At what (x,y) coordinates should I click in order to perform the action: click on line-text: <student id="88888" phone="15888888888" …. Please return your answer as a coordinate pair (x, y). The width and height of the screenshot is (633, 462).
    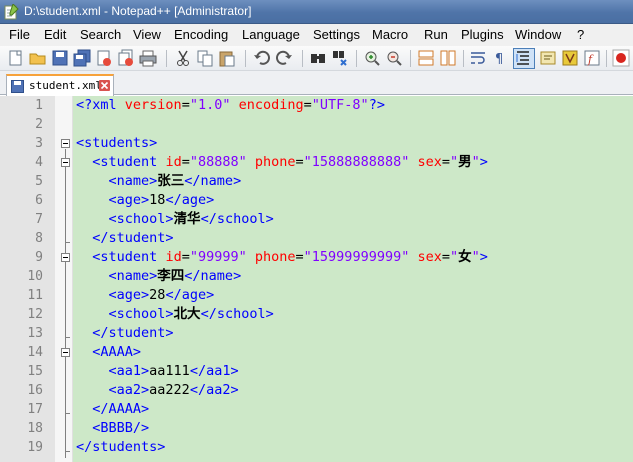
    Looking at the image, I should click on (290, 162).